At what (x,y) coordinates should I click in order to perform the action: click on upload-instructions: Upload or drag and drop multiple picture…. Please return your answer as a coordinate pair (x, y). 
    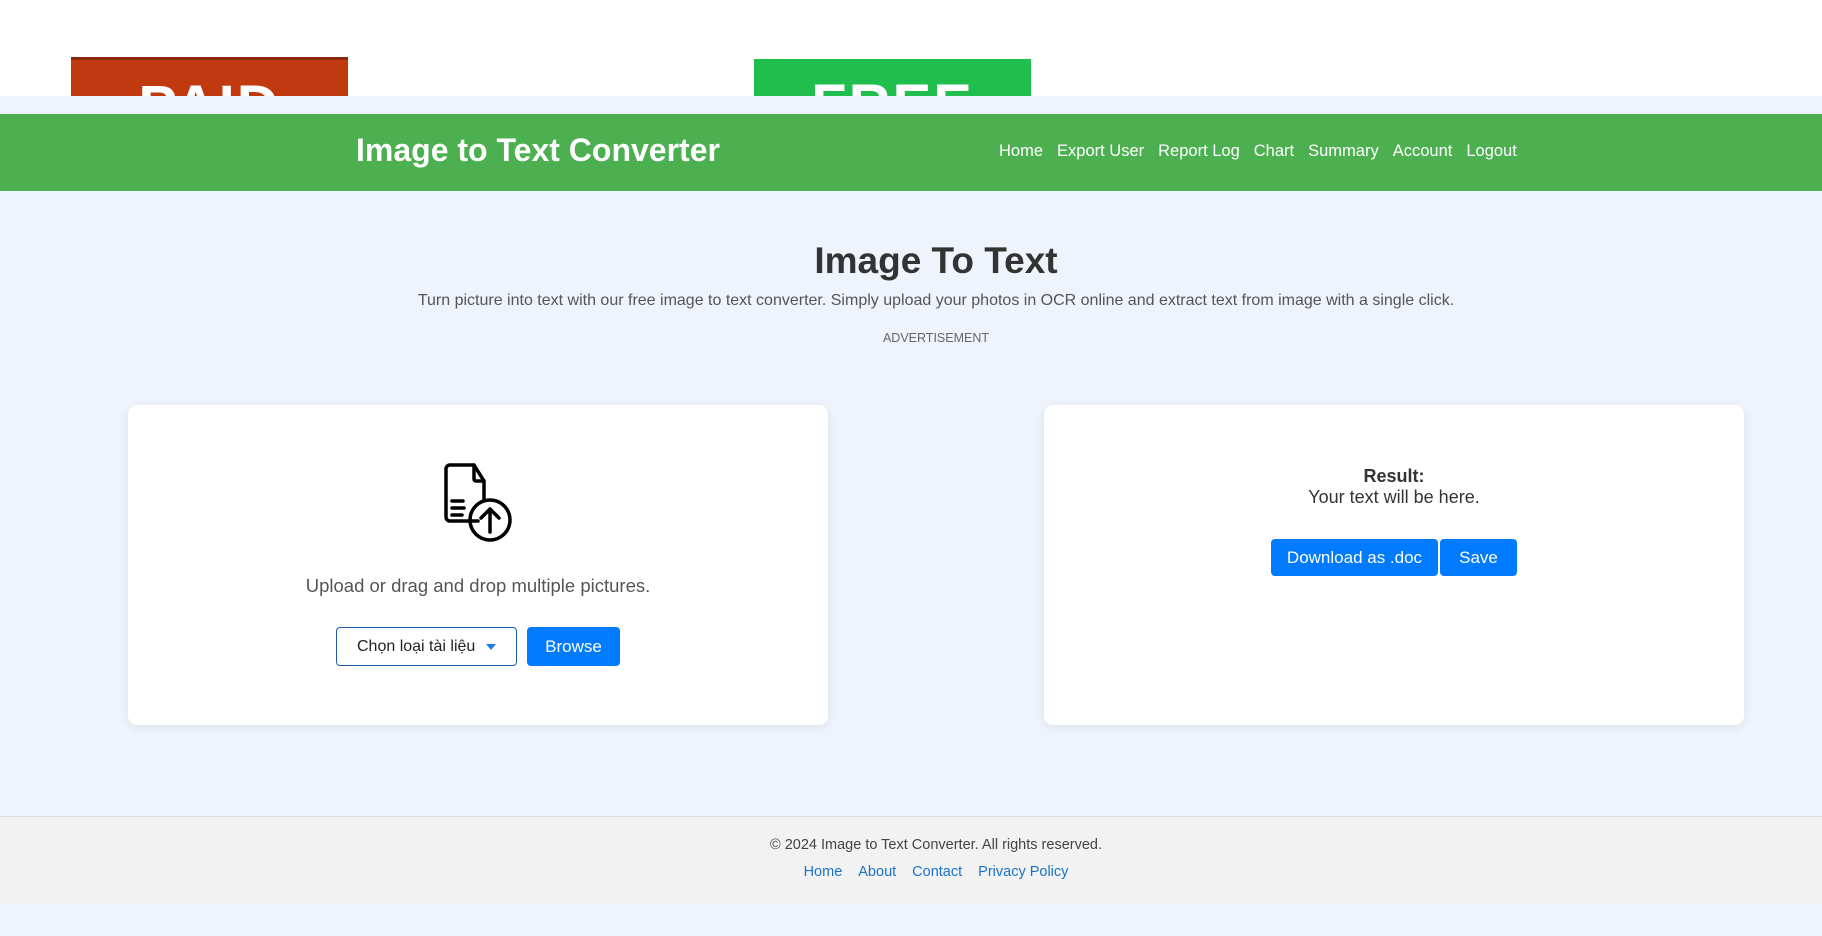
    Looking at the image, I should click on (478, 585).